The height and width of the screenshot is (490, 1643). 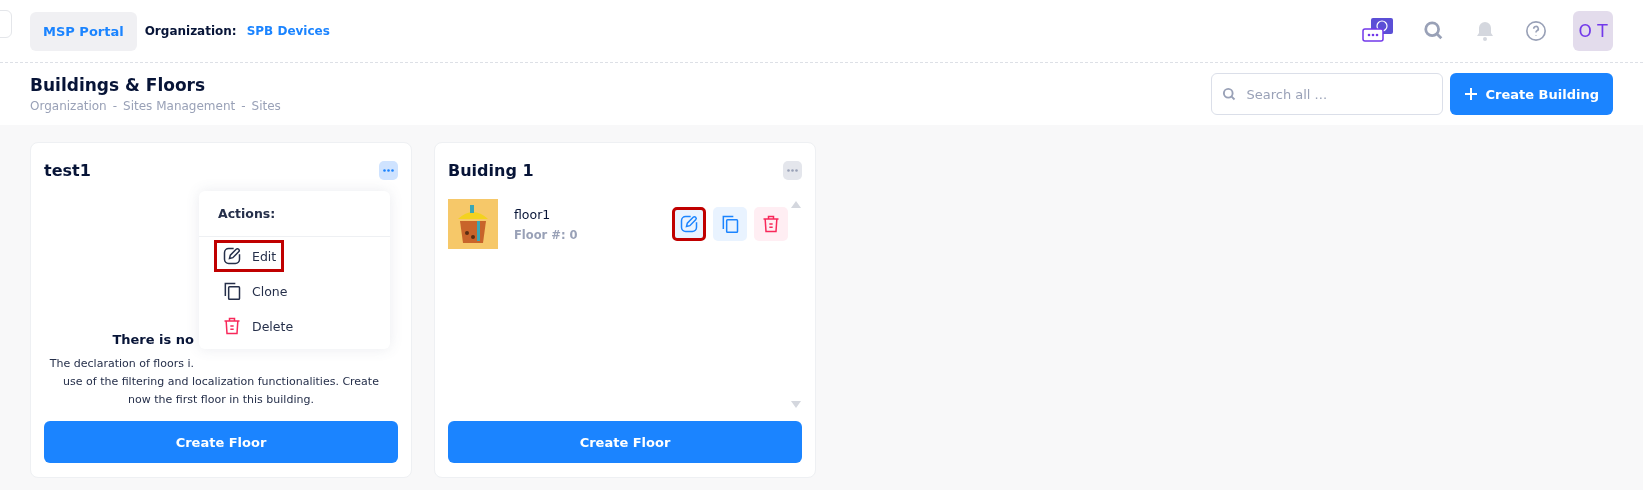 What do you see at coordinates (68, 106) in the screenshot?
I see `breadcrumb-link: Organization` at bounding box center [68, 106].